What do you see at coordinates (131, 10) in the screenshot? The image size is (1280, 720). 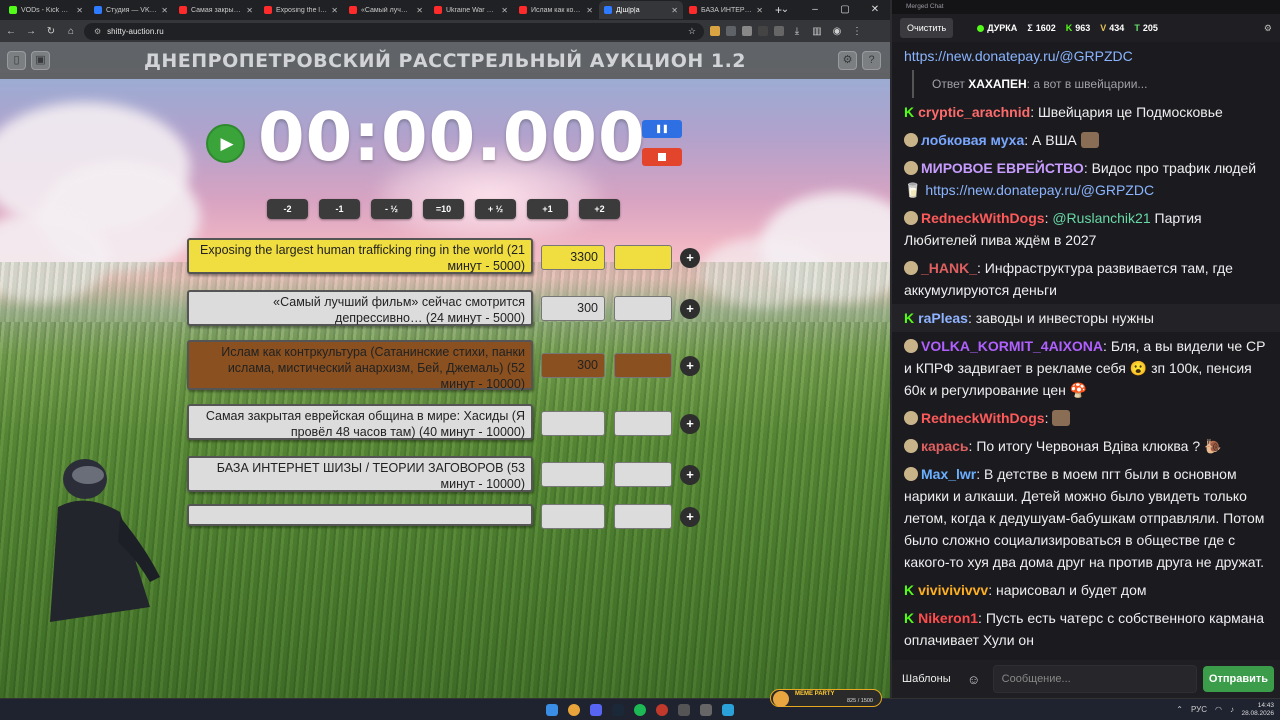 I see `tab-1: Студия — VK Видео ✕` at bounding box center [131, 10].